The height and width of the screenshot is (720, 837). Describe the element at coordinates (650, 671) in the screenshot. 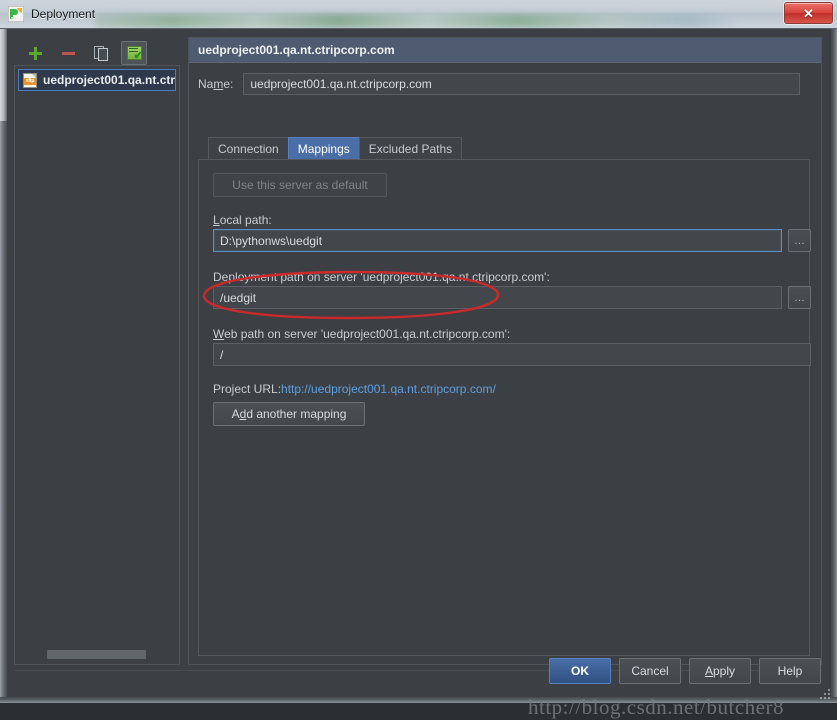

I see `cancel-button: Cancel` at that location.